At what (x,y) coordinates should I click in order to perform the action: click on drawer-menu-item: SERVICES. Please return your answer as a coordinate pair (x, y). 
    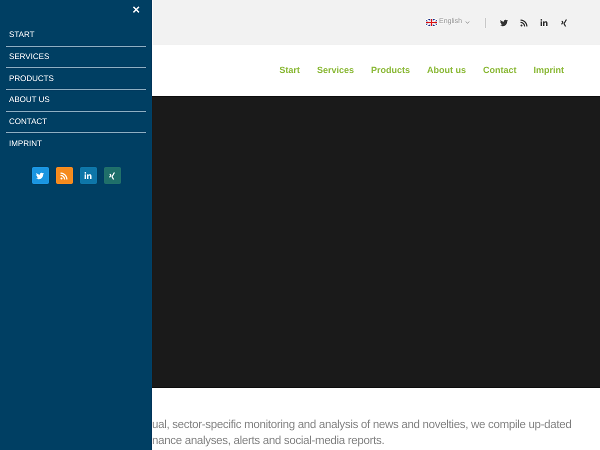
    Looking at the image, I should click on (76, 57).